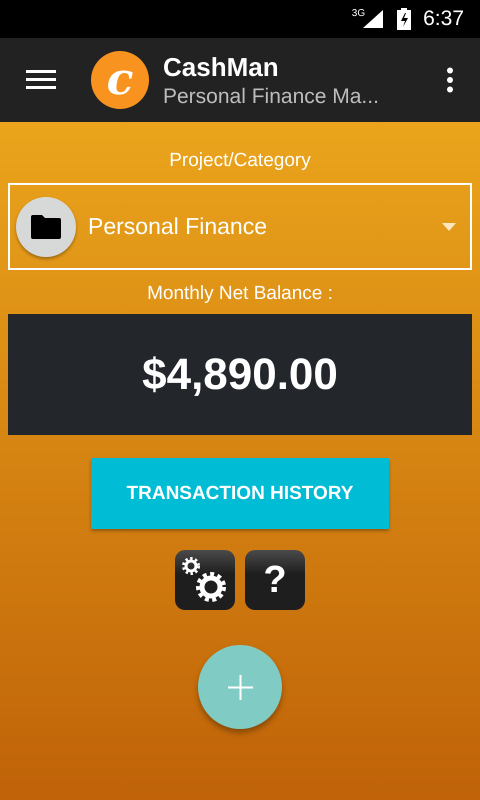 The image size is (480, 800). What do you see at coordinates (449, 226) in the screenshot?
I see `caret-icon` at bounding box center [449, 226].